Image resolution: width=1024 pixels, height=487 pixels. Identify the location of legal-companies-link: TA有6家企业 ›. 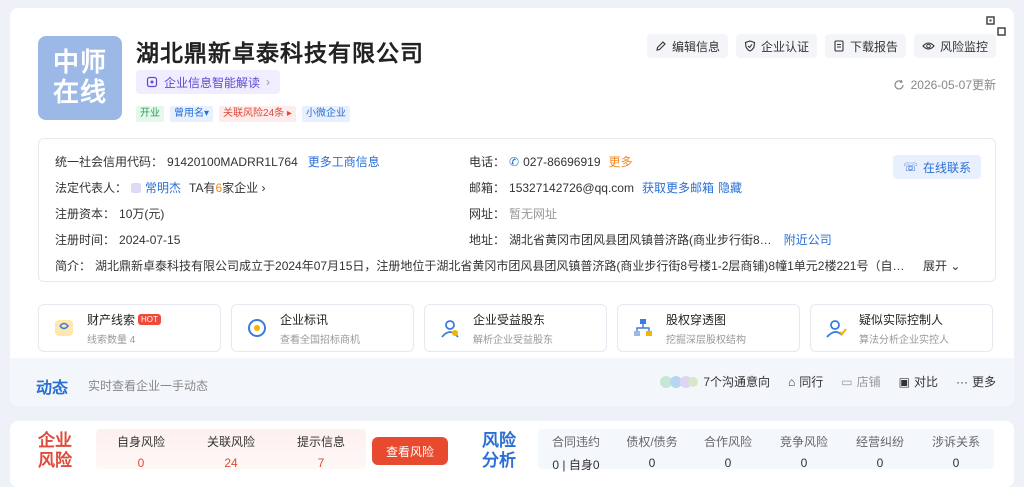
(227, 187).